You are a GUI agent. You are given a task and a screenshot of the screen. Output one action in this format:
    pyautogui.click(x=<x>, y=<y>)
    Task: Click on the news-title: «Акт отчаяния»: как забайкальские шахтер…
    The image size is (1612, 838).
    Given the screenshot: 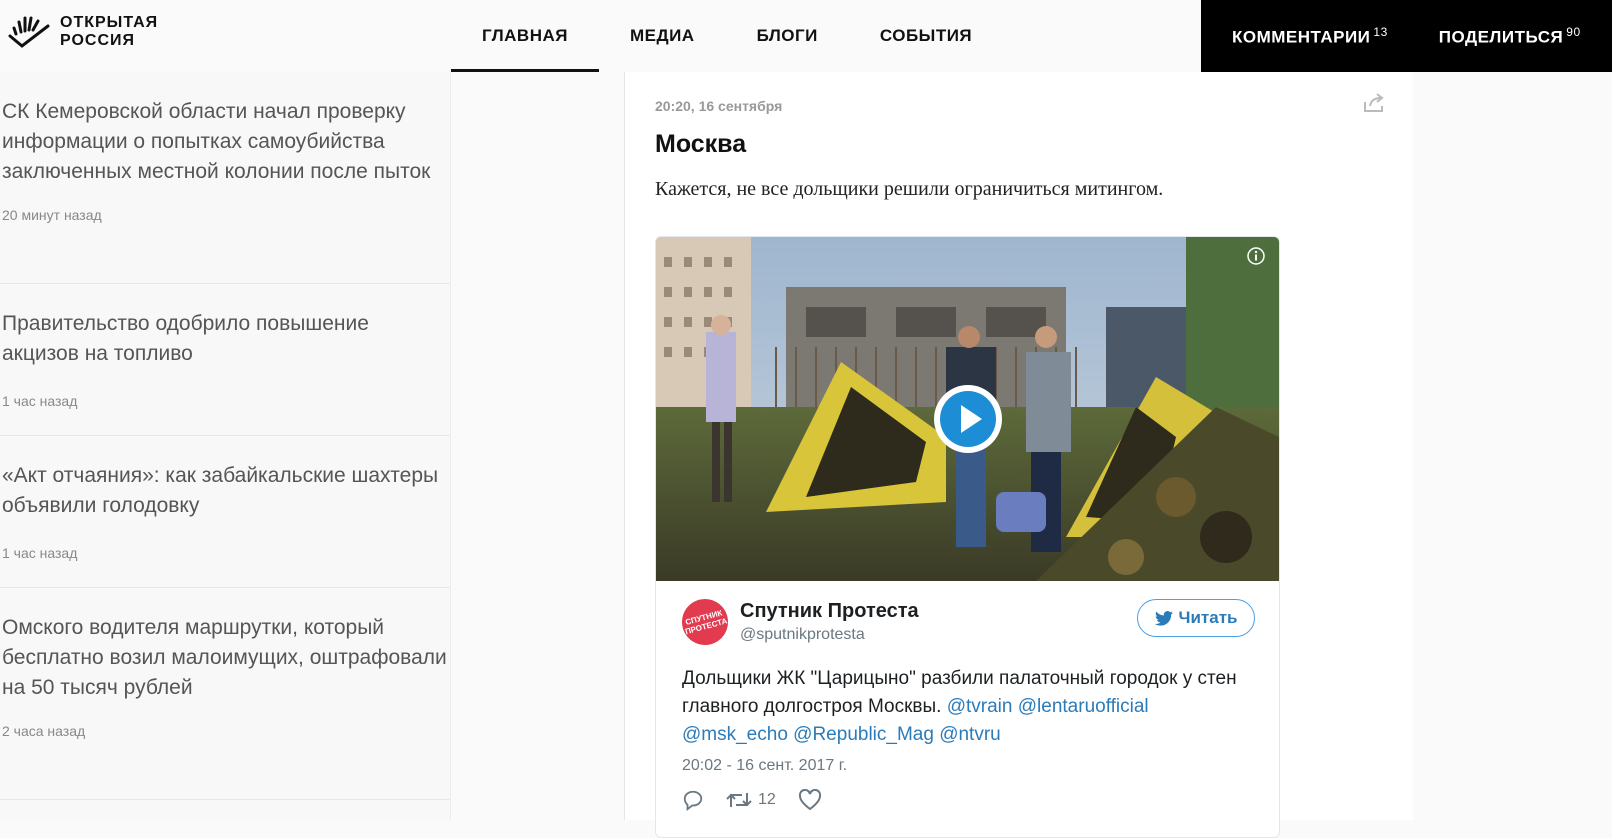 What is the action you would take?
    pyautogui.click(x=226, y=491)
    